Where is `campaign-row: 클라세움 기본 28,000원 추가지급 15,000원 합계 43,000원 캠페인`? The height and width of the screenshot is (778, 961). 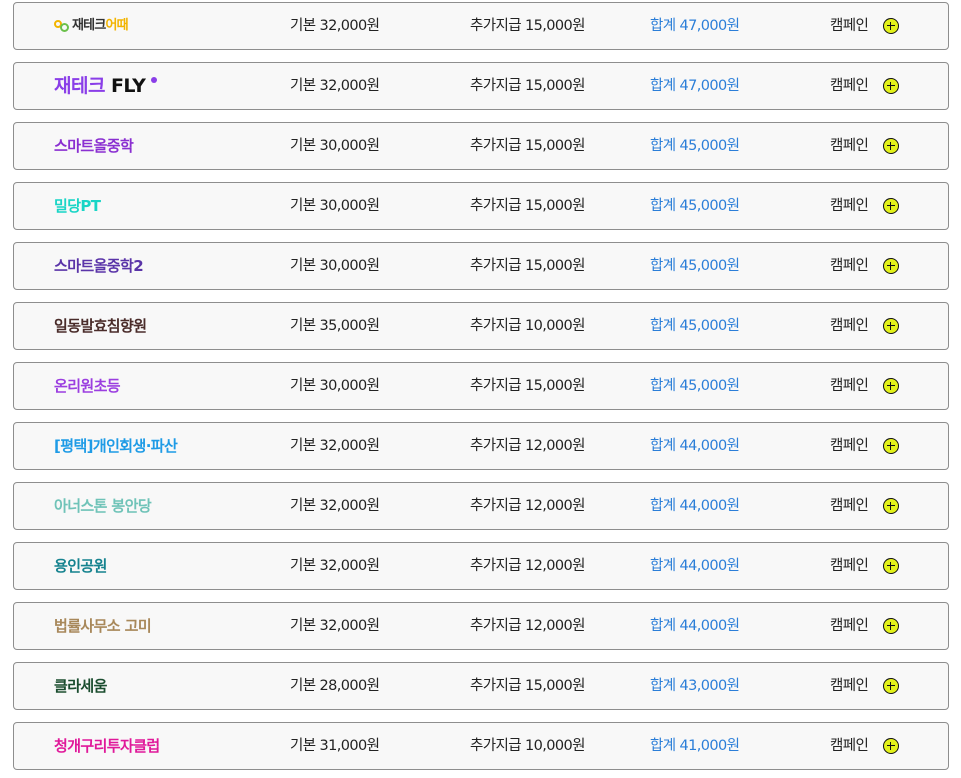
campaign-row: 클라세움 기본 28,000원 추가지급 15,000원 합계 43,000원 캠페인 is located at coordinates (481, 686).